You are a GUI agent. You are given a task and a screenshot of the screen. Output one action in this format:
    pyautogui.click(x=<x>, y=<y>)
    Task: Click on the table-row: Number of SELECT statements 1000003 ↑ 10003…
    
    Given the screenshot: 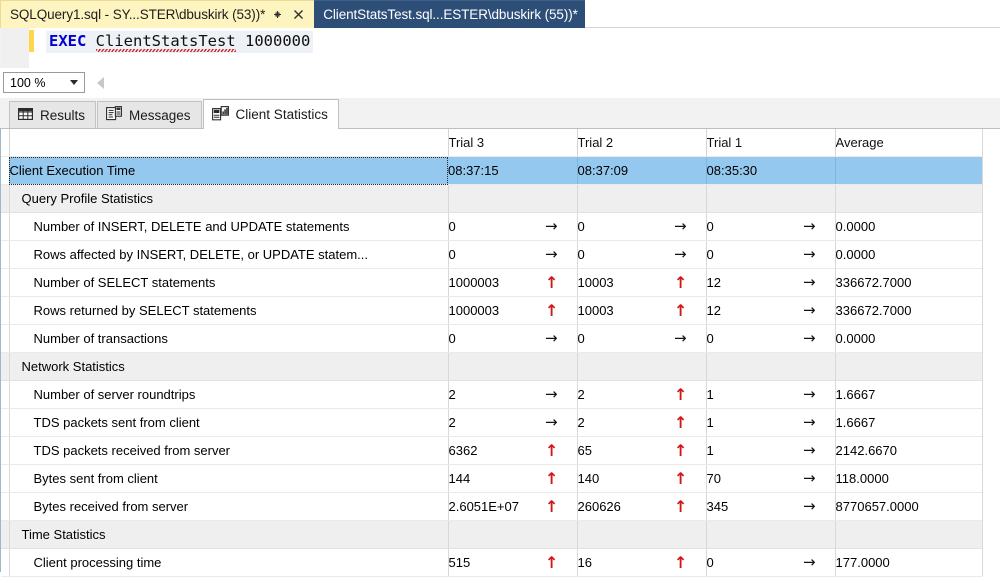 What is the action you would take?
    pyautogui.click(x=492, y=282)
    